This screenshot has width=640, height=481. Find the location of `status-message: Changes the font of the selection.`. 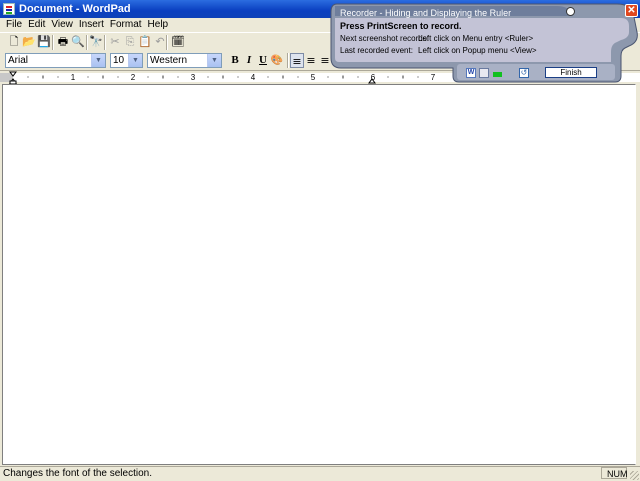

status-message: Changes the font of the selection. is located at coordinates (77, 473).